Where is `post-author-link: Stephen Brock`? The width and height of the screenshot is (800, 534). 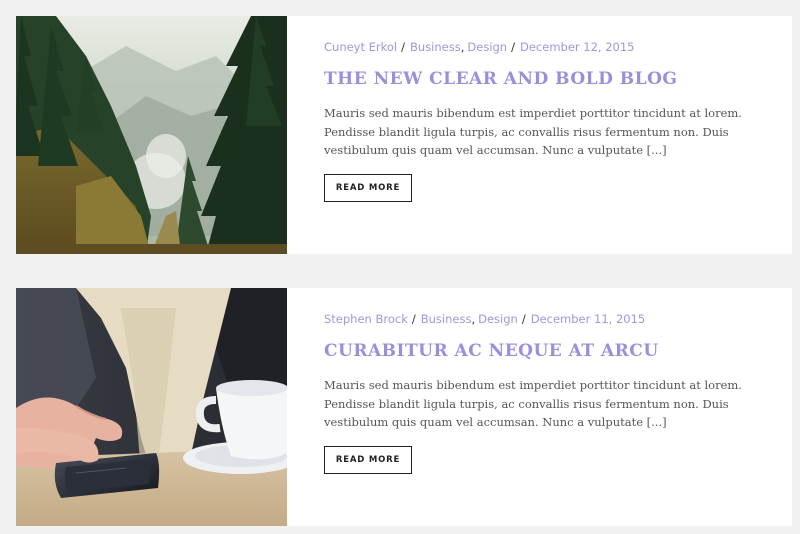 post-author-link: Stephen Brock is located at coordinates (366, 319).